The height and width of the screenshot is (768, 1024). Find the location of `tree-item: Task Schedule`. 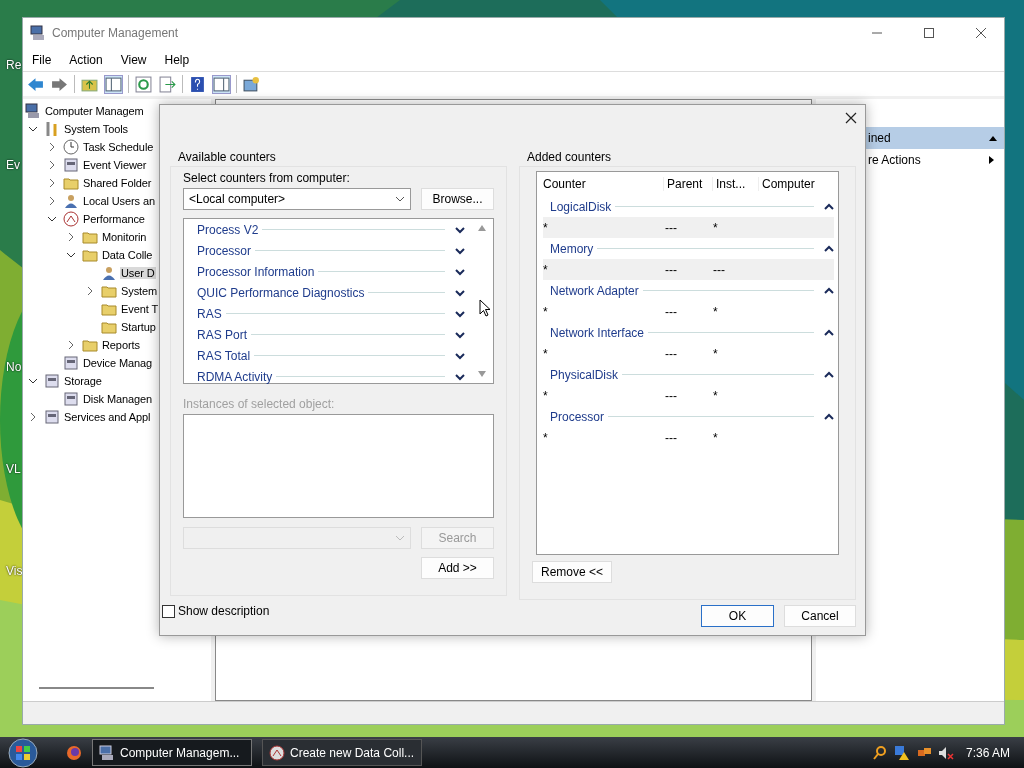

tree-item: Task Schedule is located at coordinates (118, 147).